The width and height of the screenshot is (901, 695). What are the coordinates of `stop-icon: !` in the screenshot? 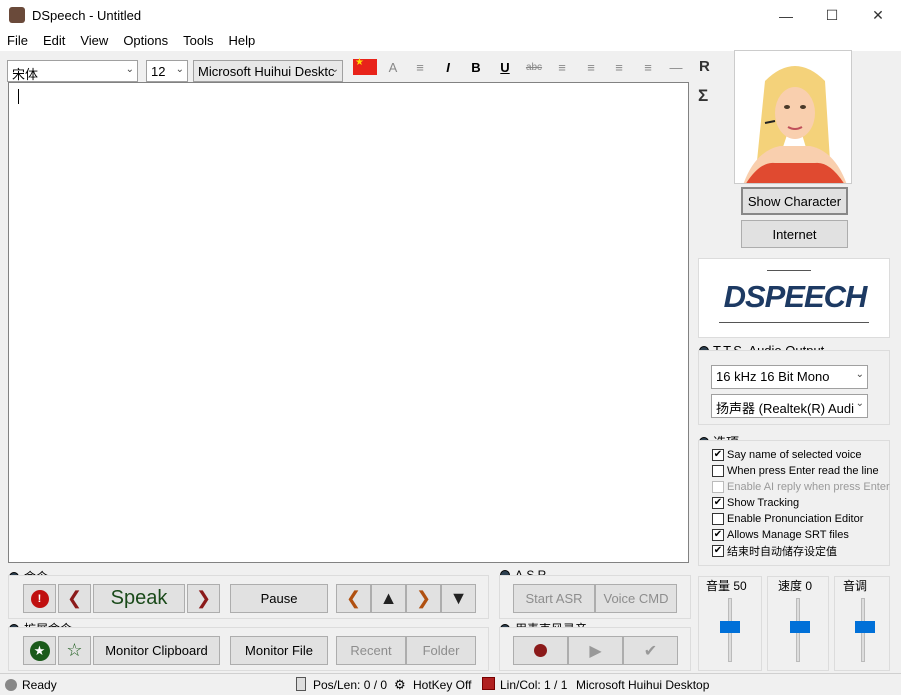 It's located at (39, 598).